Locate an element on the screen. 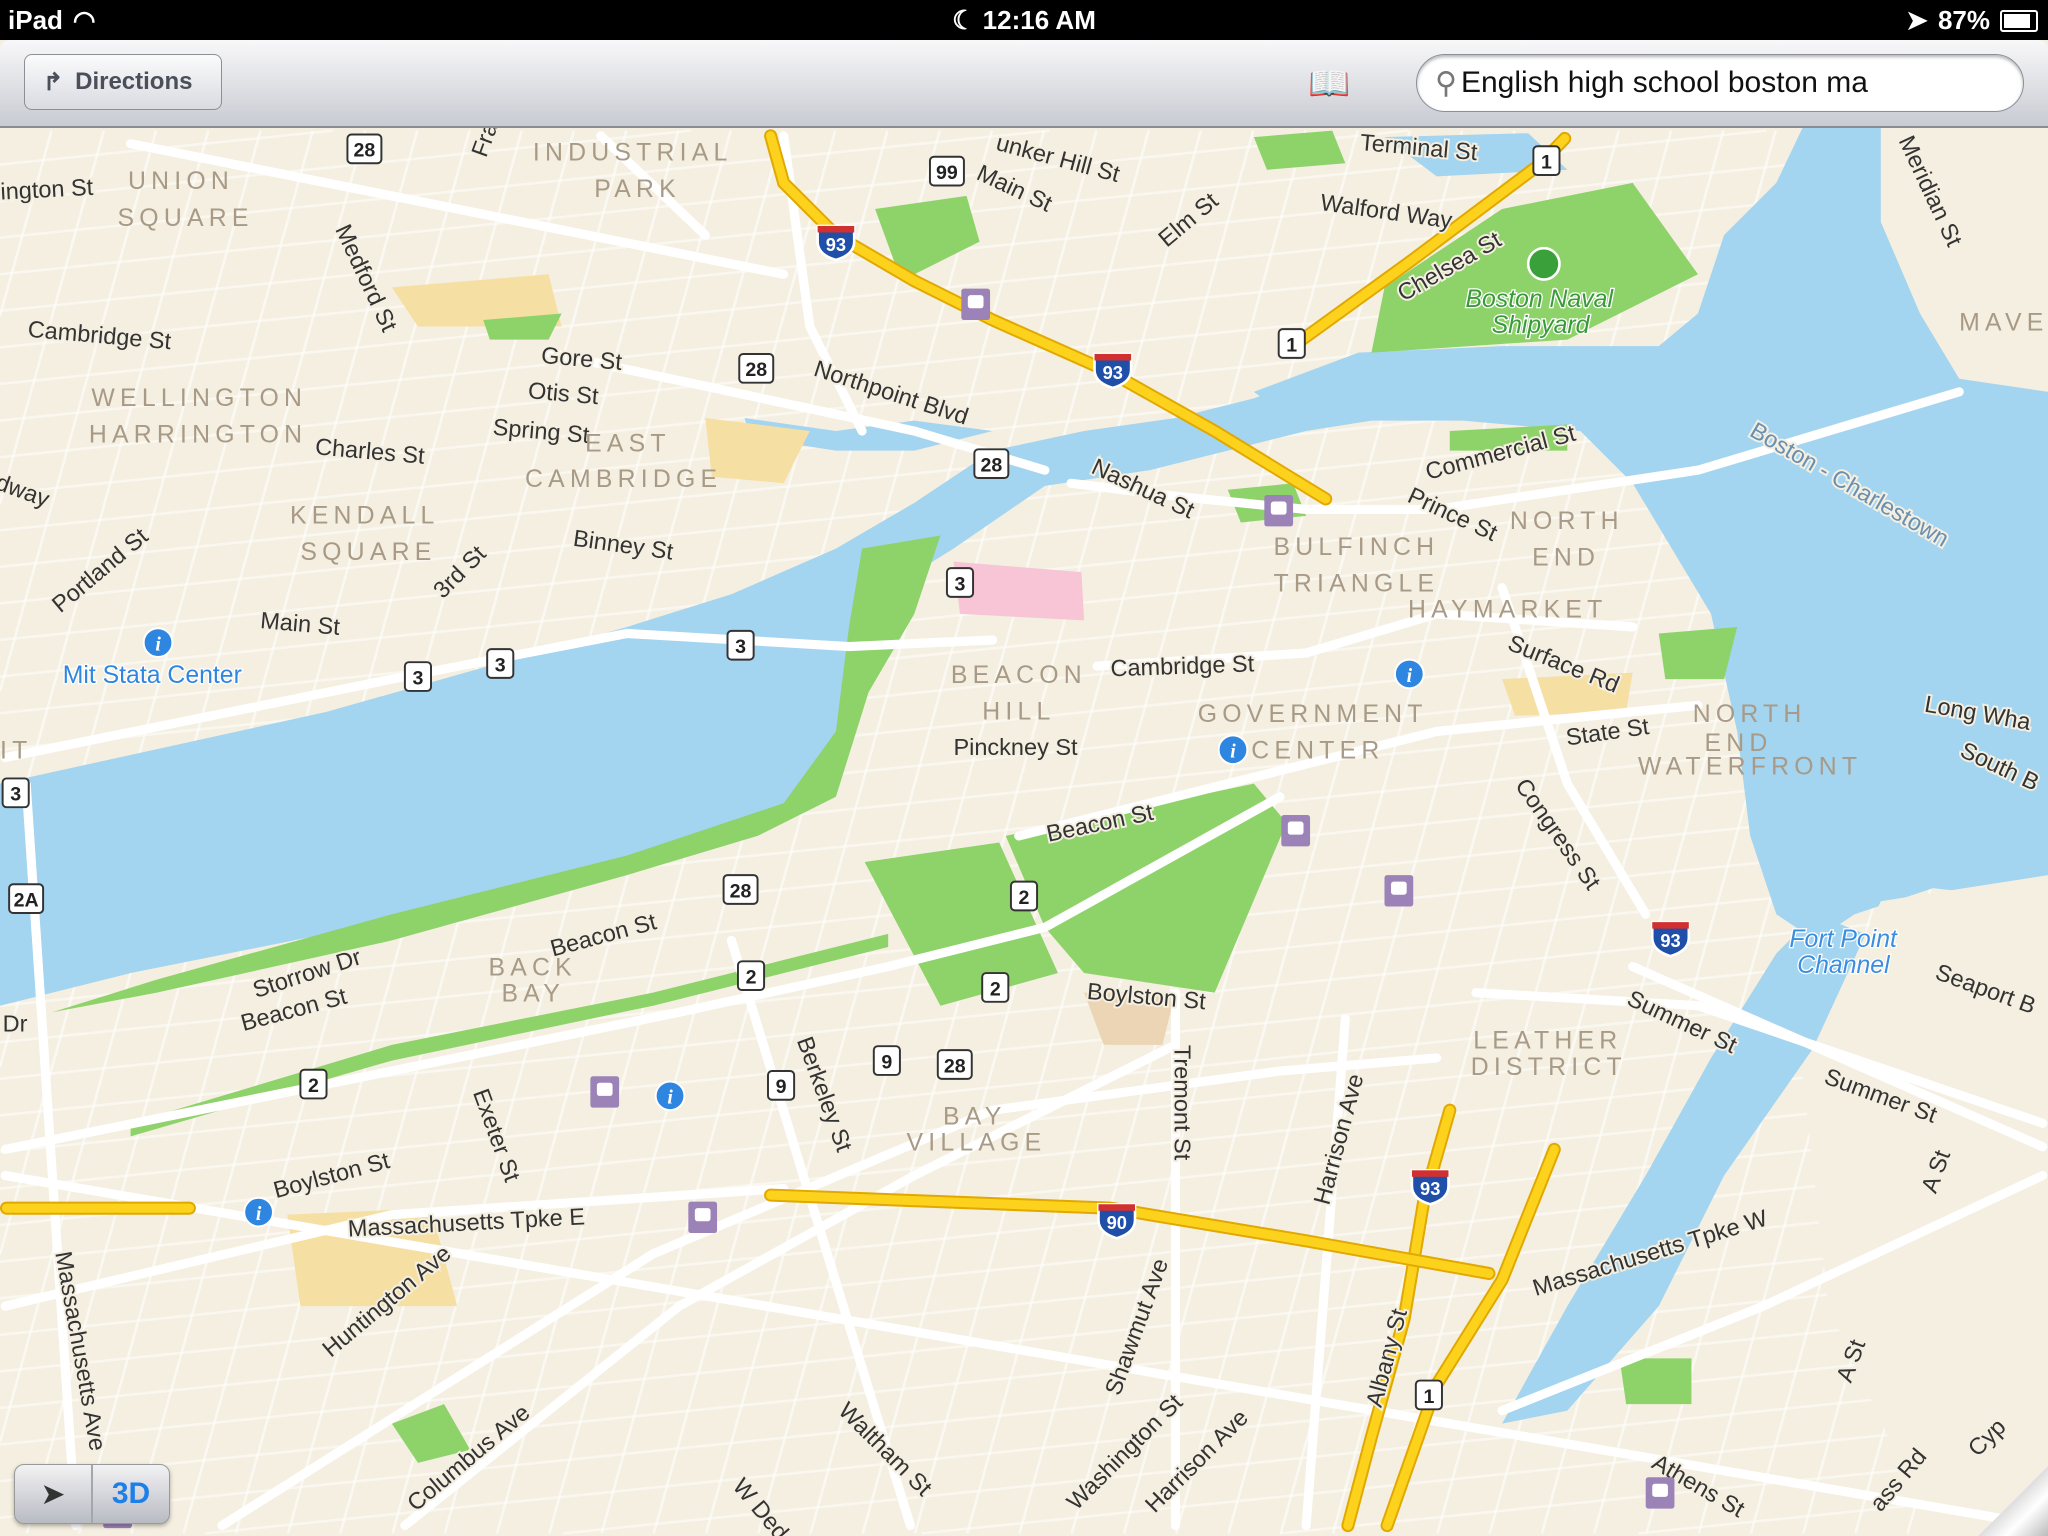 The width and height of the screenshot is (2048, 1536). poi-label: Channel is located at coordinates (1844, 965).